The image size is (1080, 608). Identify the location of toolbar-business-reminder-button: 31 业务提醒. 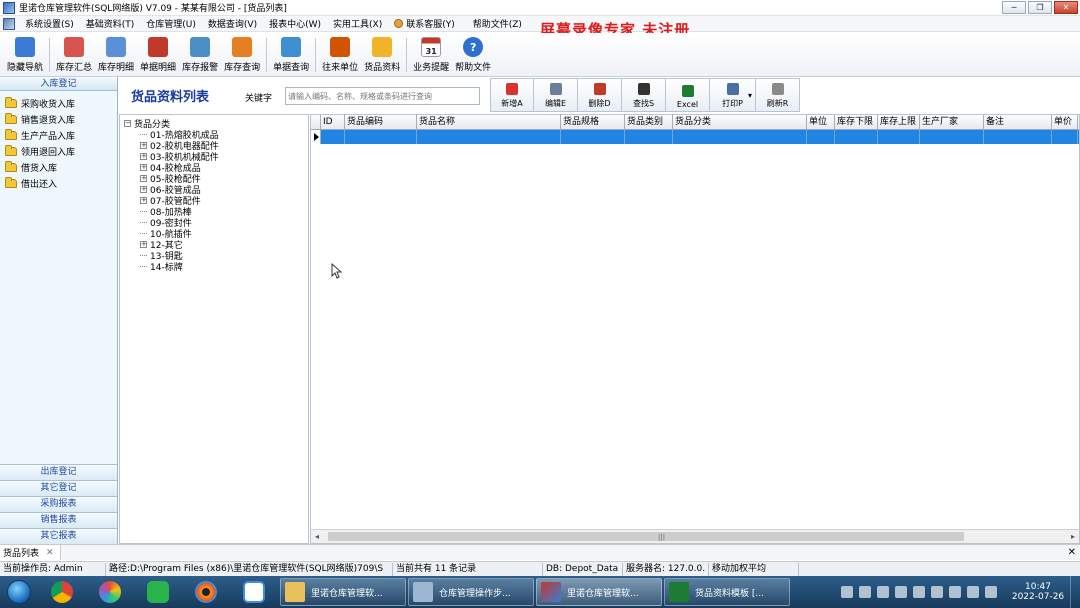
(431, 55).